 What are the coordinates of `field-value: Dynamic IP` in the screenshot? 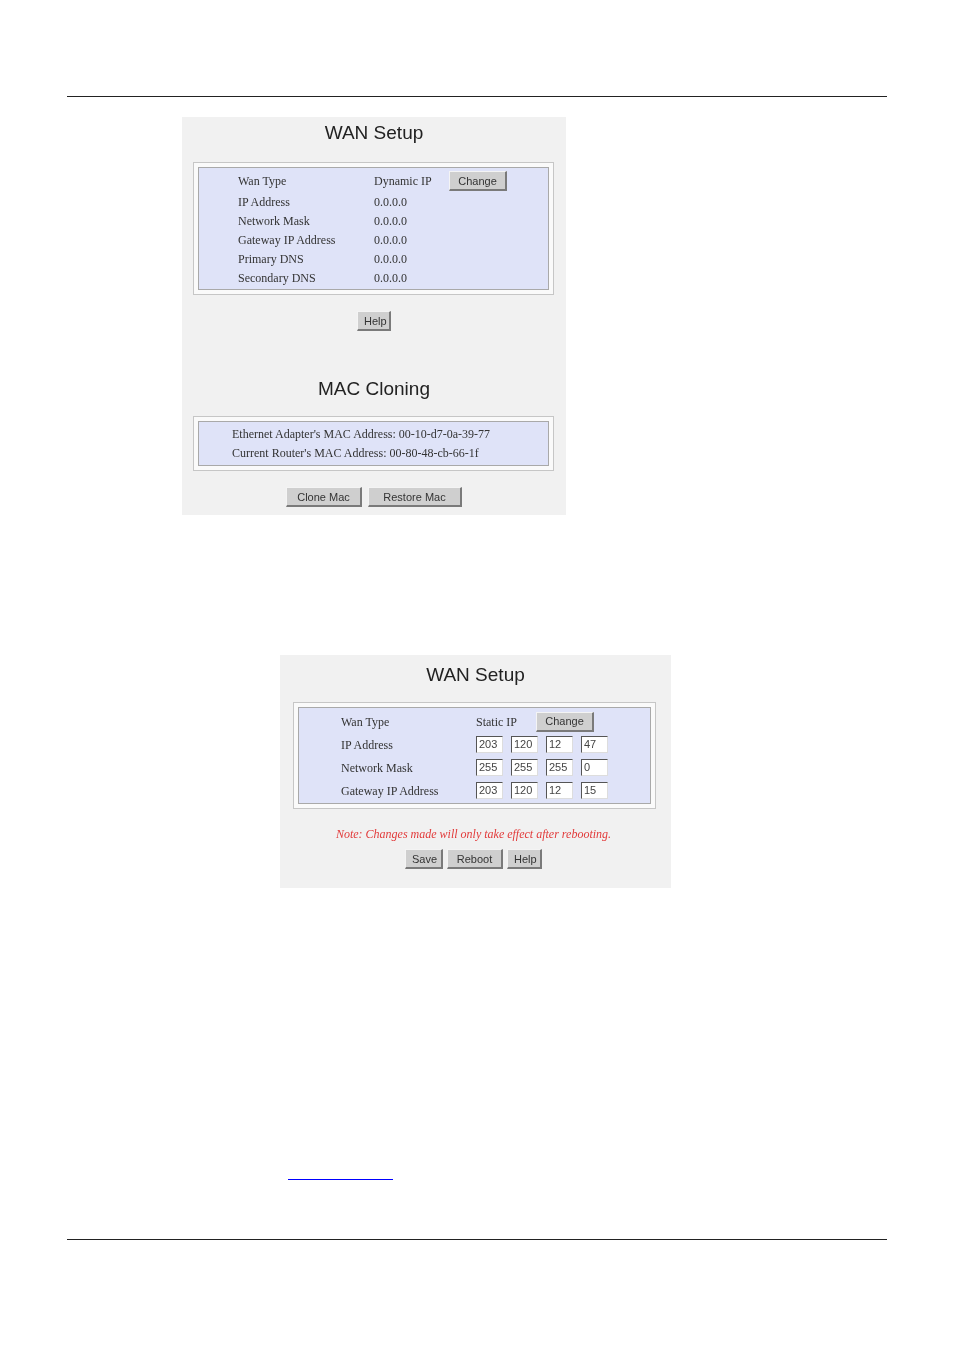 It's located at (403, 181).